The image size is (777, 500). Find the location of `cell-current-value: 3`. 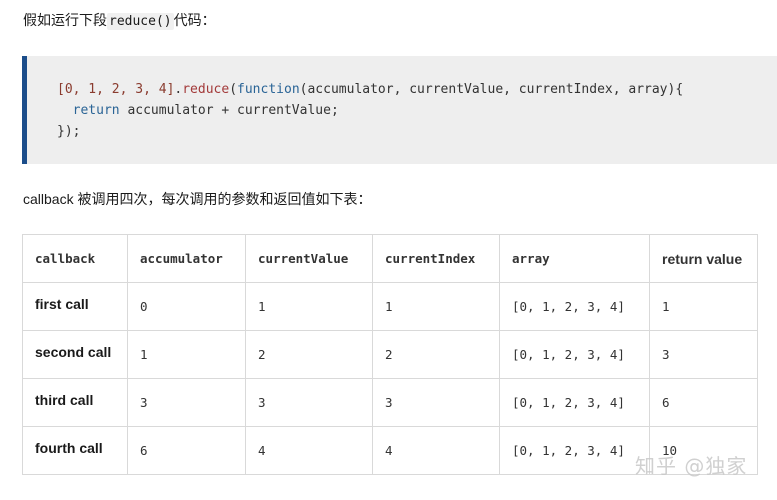

cell-current-value: 3 is located at coordinates (309, 402).